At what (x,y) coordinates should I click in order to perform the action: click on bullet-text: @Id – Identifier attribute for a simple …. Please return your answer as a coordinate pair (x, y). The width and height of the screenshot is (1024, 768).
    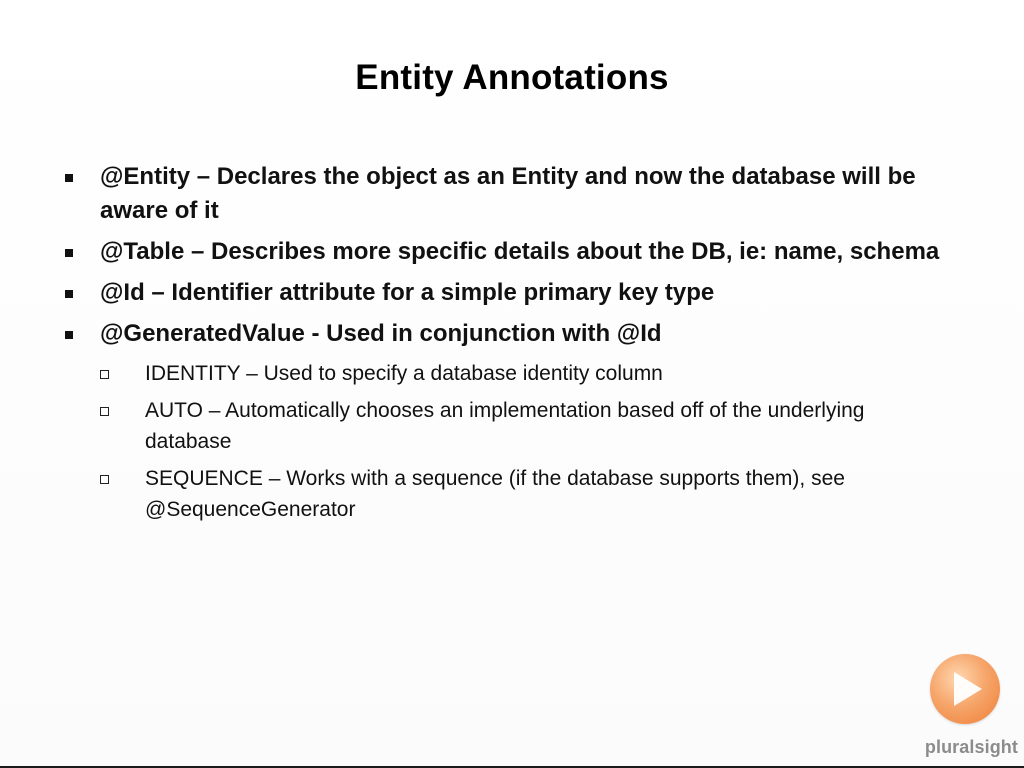
    Looking at the image, I should click on (407, 292).